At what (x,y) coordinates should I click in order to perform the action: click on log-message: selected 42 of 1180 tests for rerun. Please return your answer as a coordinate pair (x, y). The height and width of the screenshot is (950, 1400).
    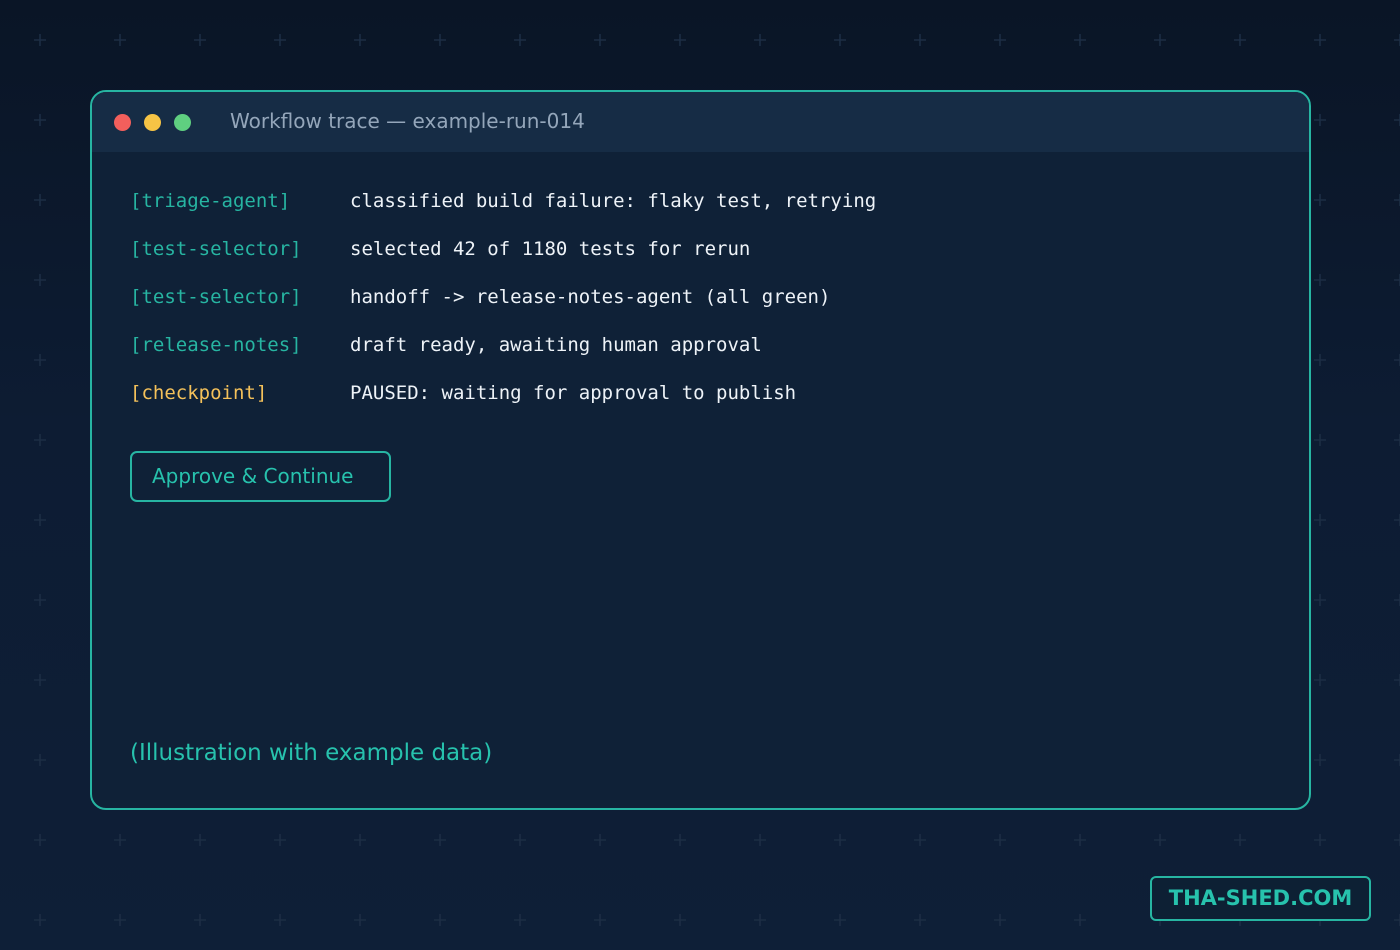
    Looking at the image, I should click on (550, 249).